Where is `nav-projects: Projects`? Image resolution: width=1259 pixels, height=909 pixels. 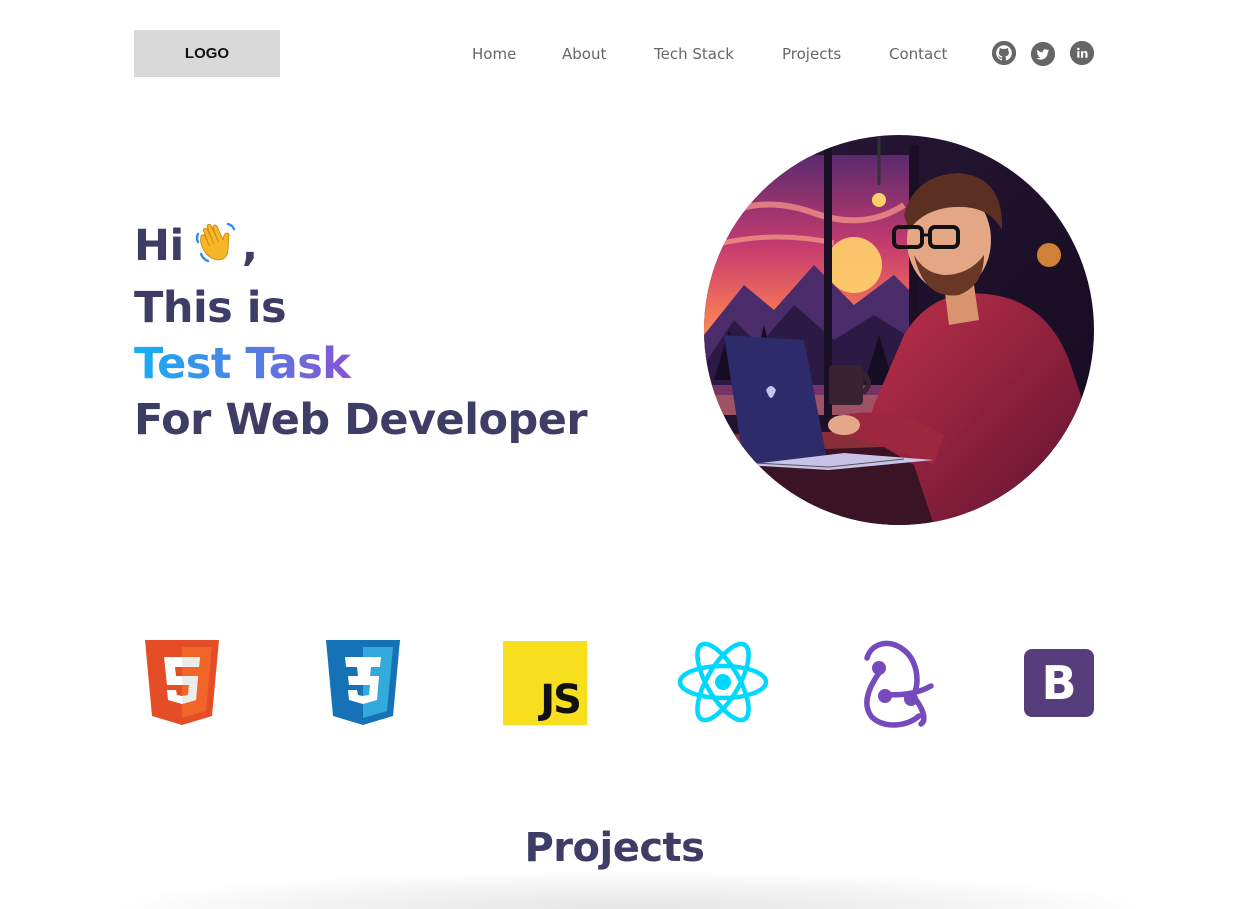
nav-projects: Projects is located at coordinates (811, 54).